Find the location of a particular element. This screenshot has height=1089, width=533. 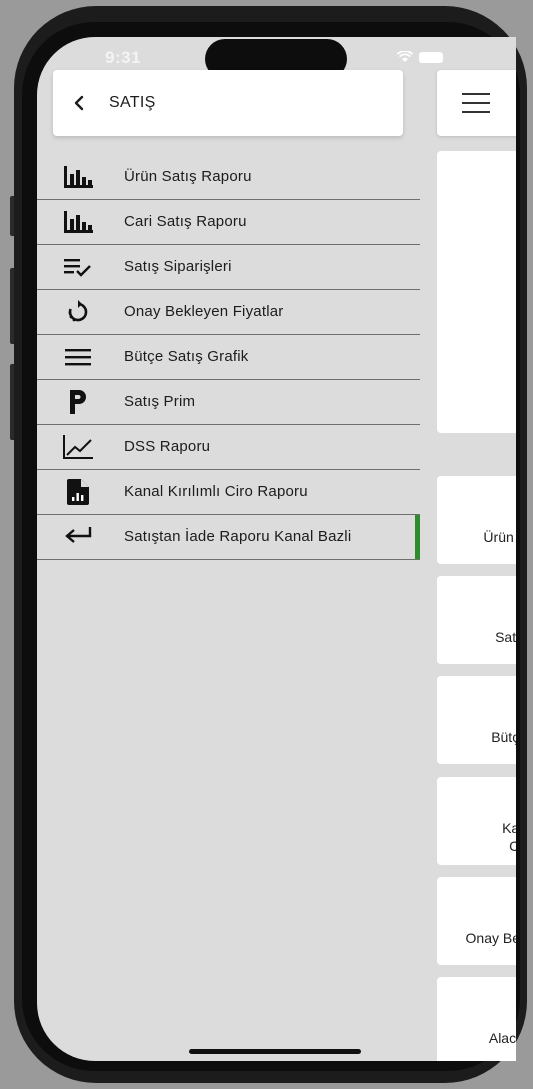

sidebar-item-label: Satış Siparişleri is located at coordinates (178, 266).